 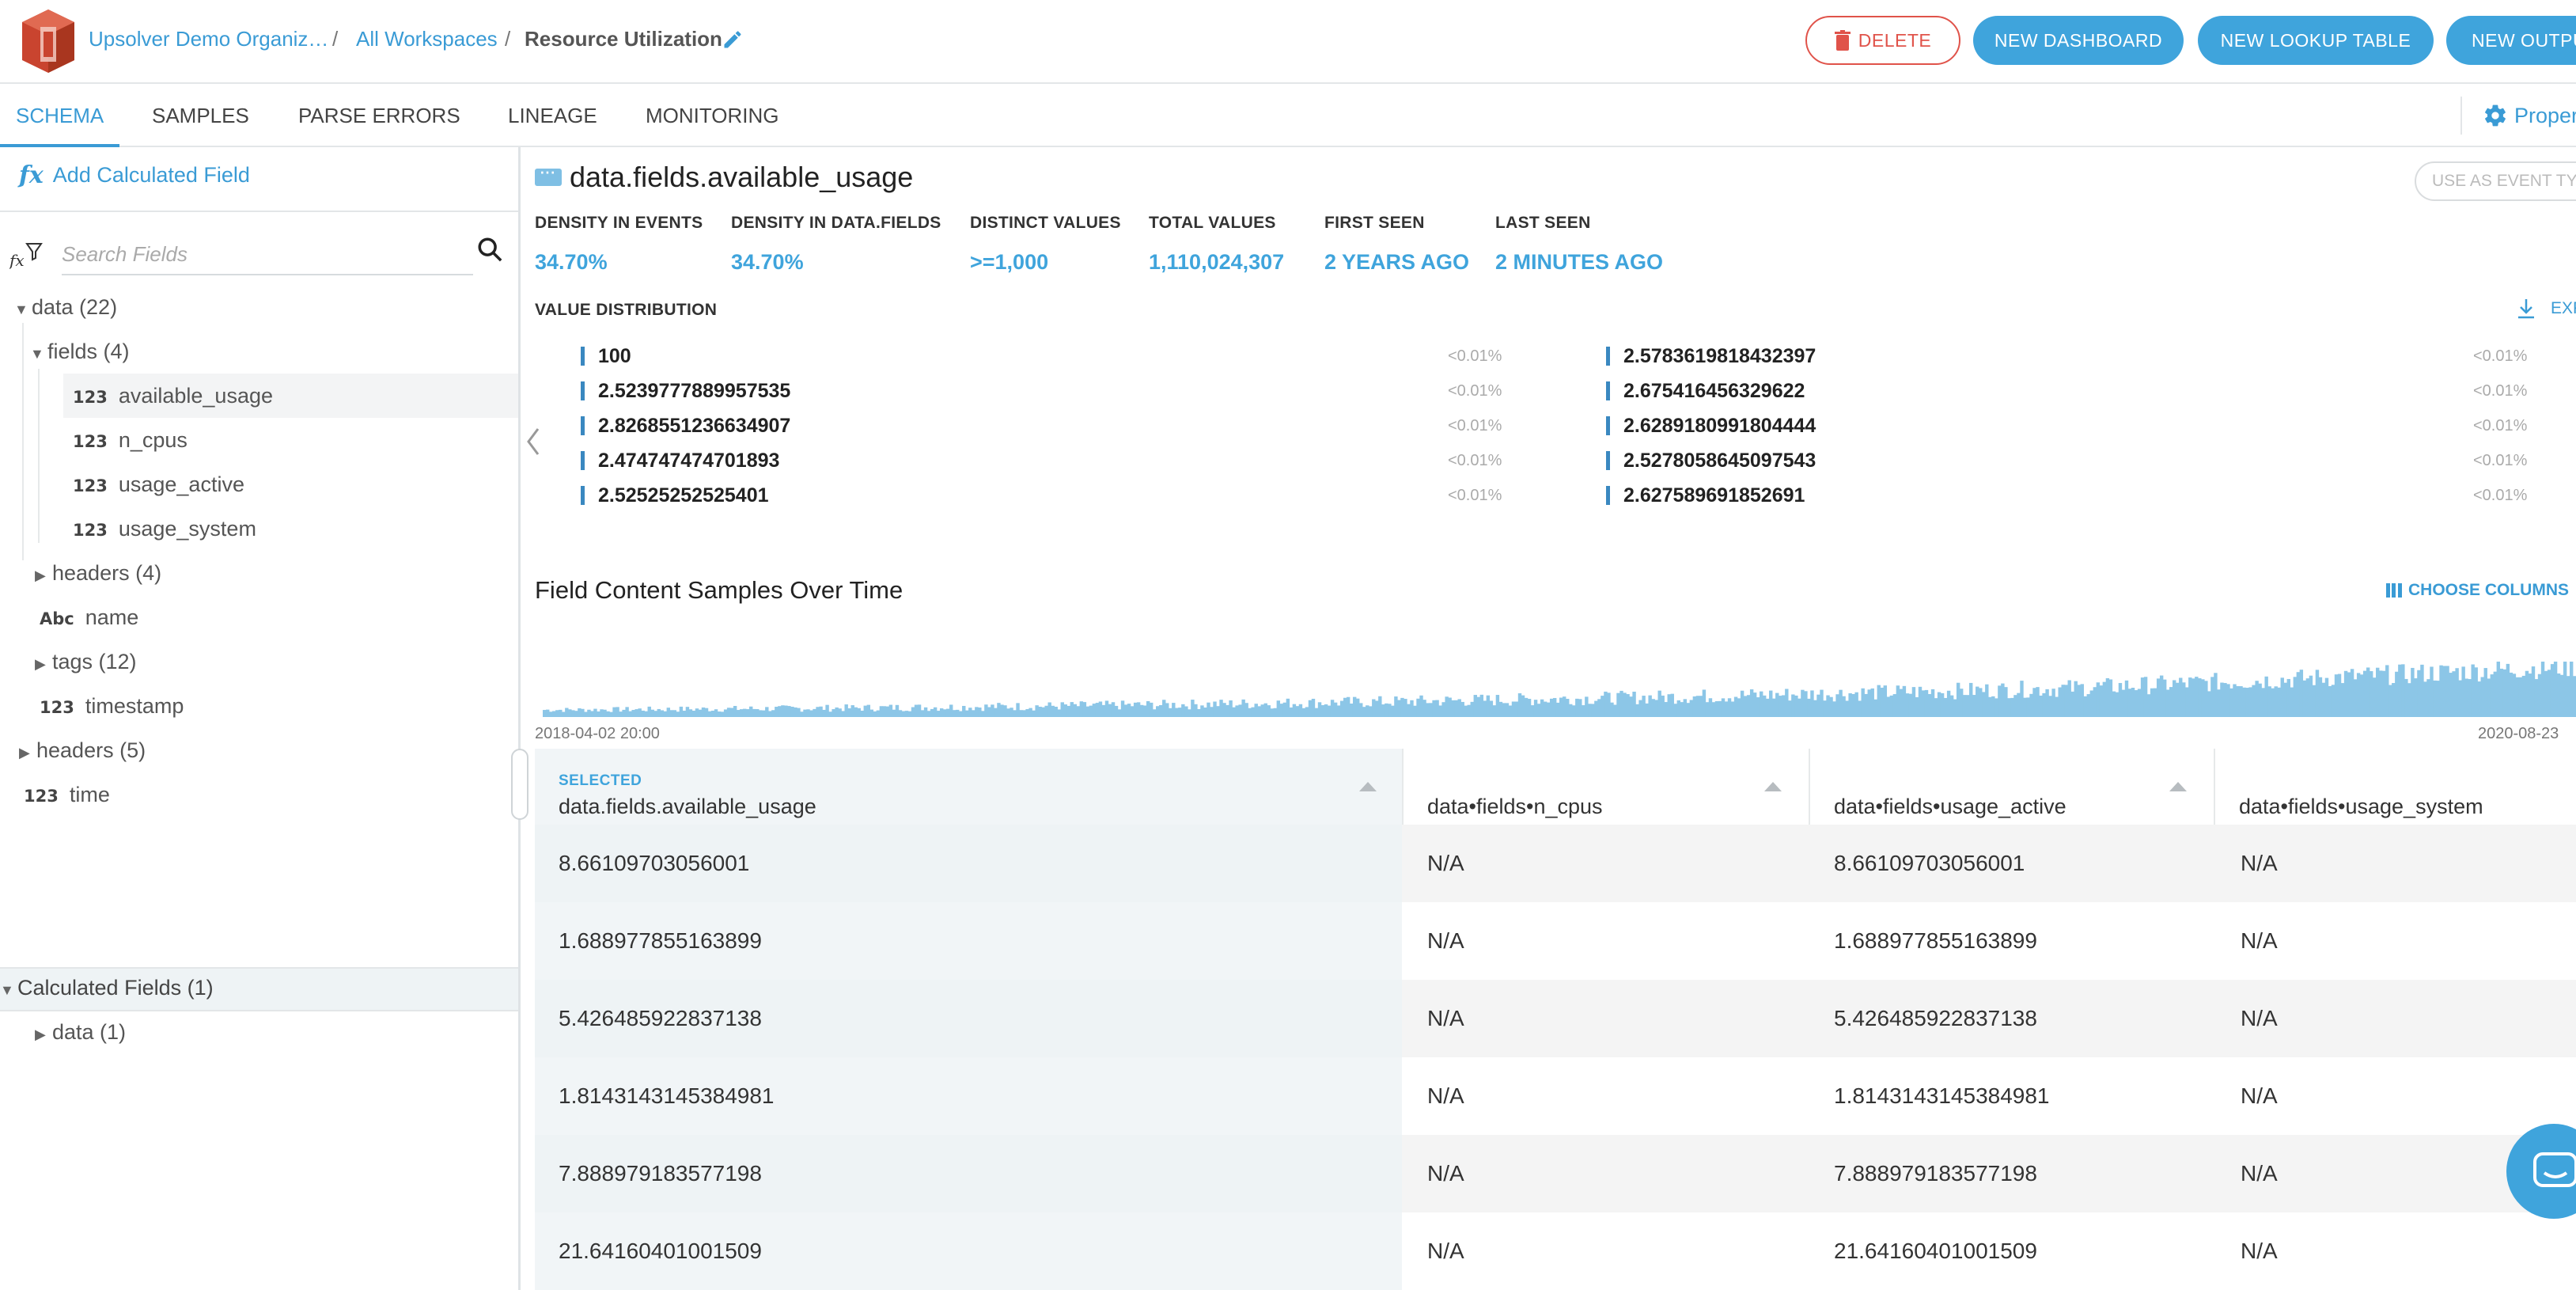 What do you see at coordinates (1555, 941) in the screenshot?
I see `table-row: 1.688977855163899 N/A 1.688977855163899 N/A` at bounding box center [1555, 941].